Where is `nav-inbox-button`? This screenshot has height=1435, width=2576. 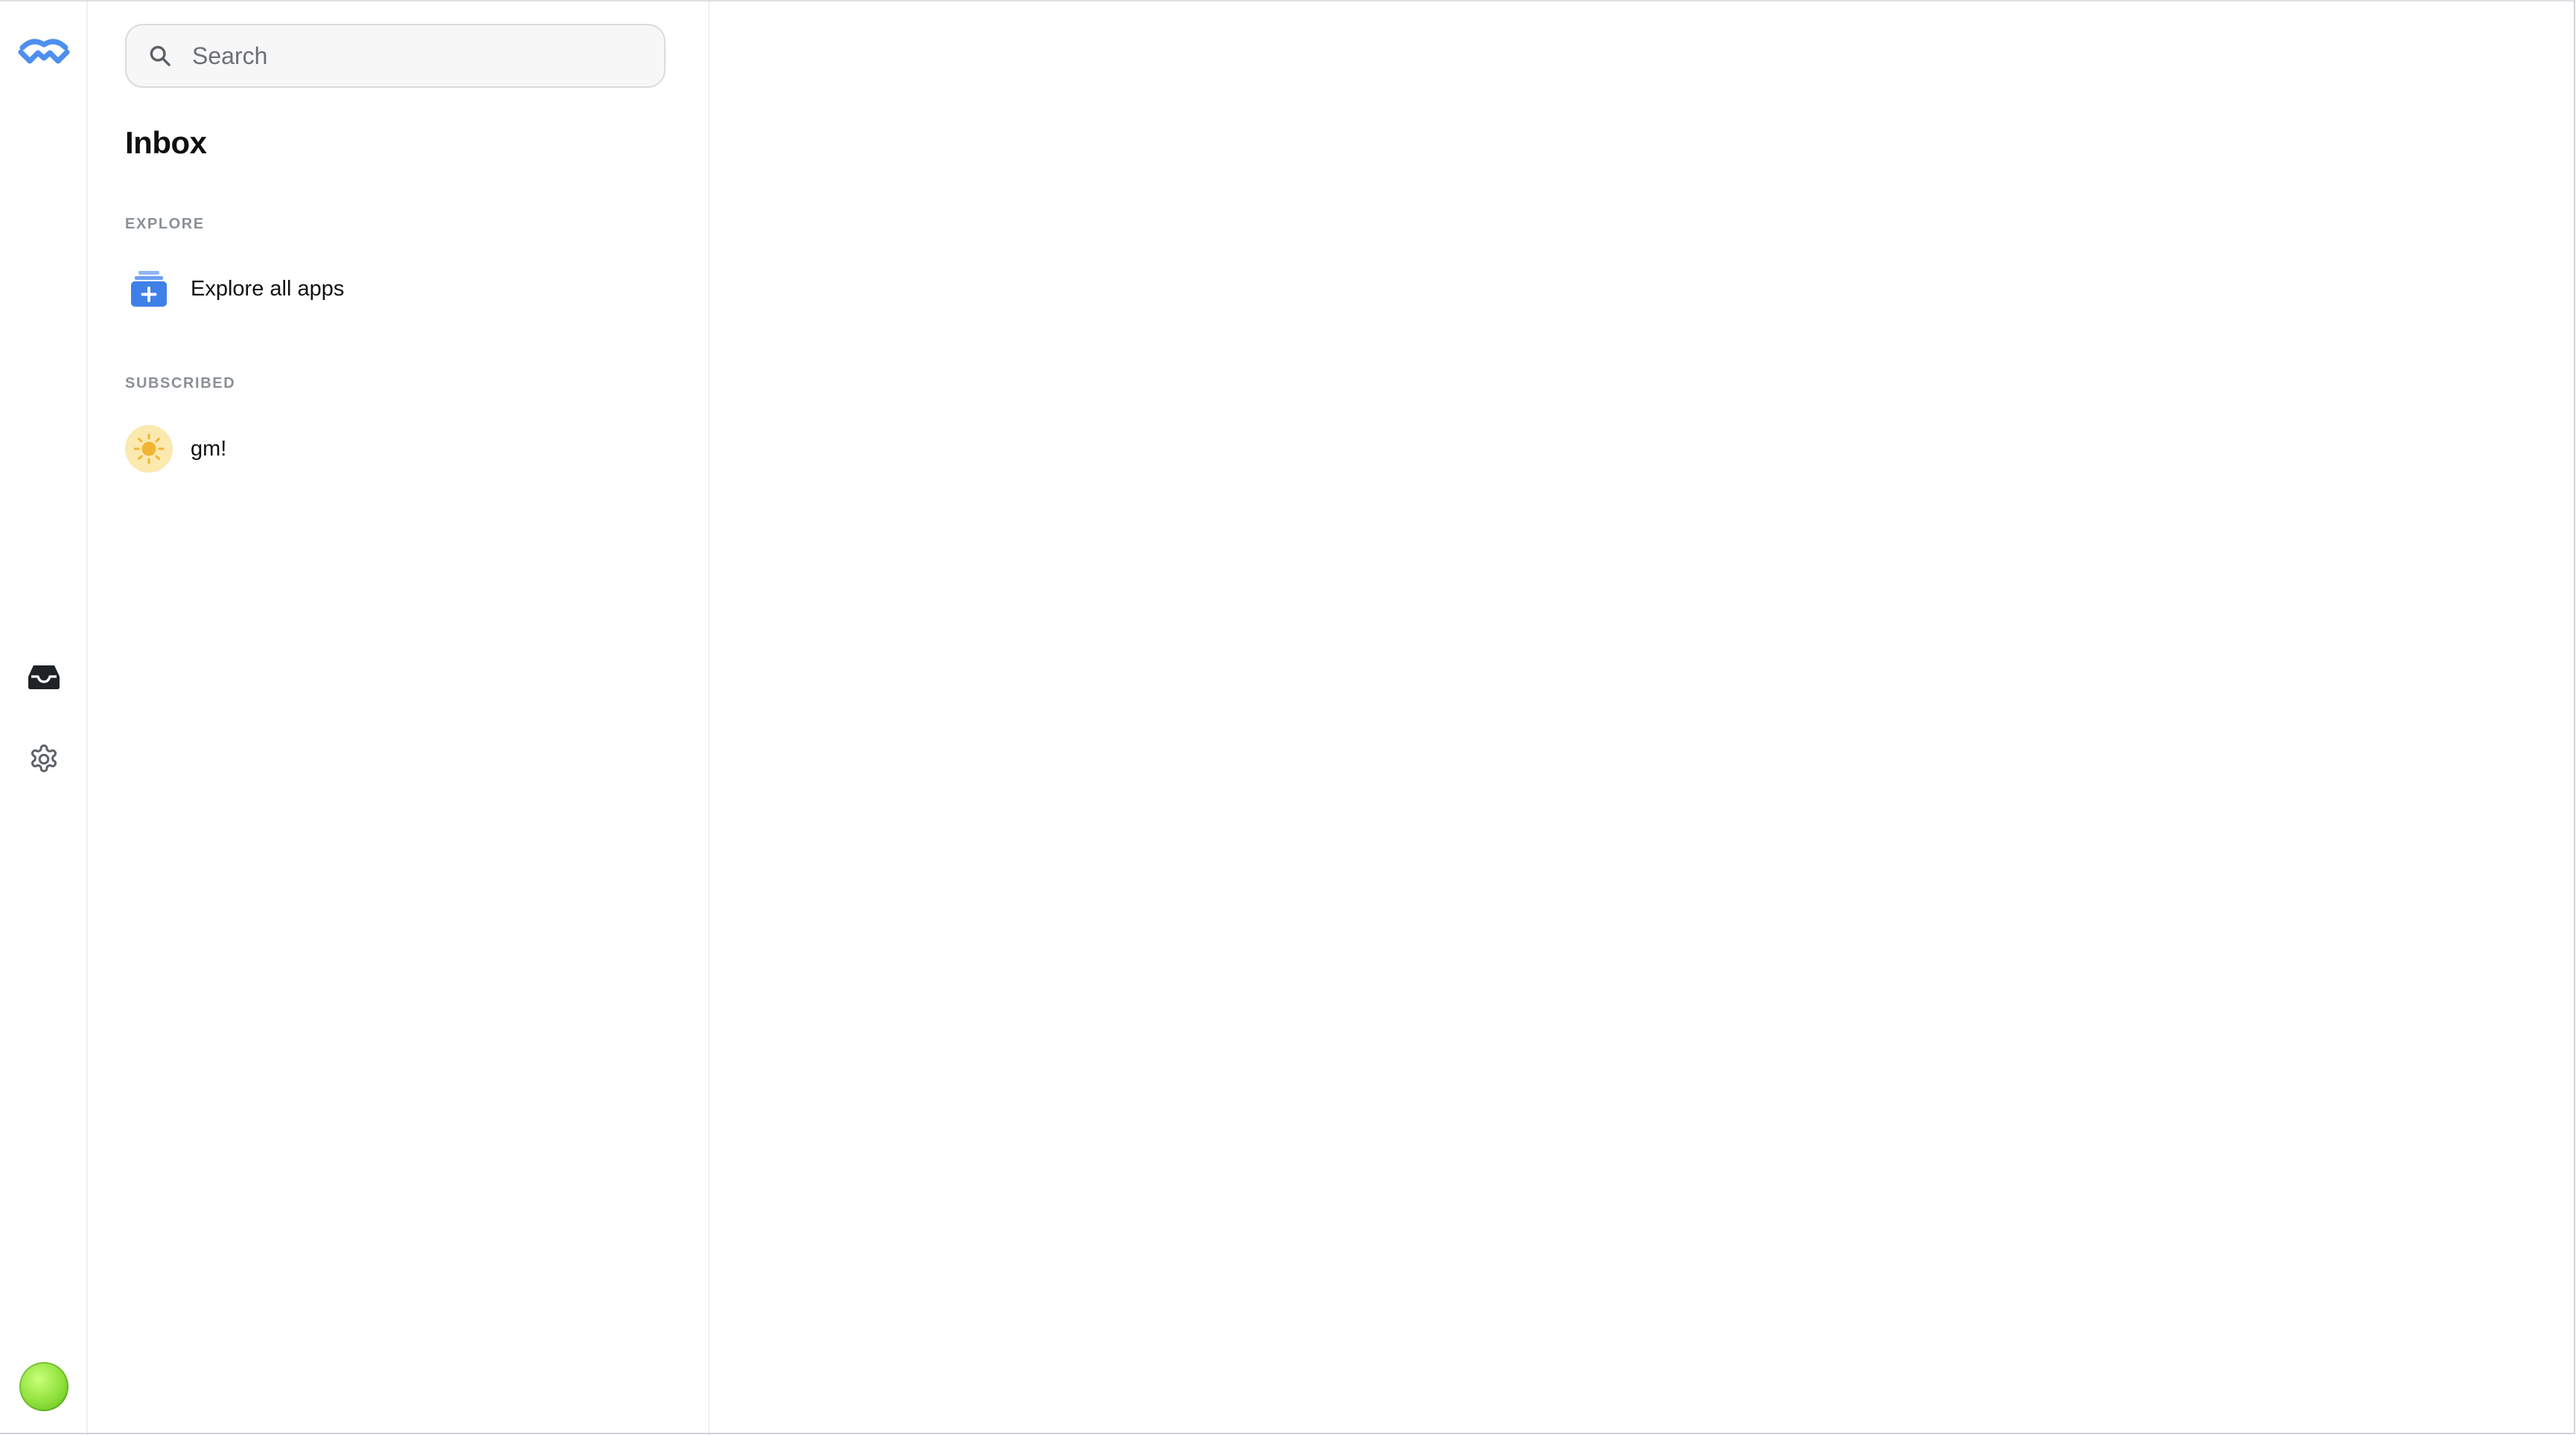
nav-inbox-button is located at coordinates (43, 676).